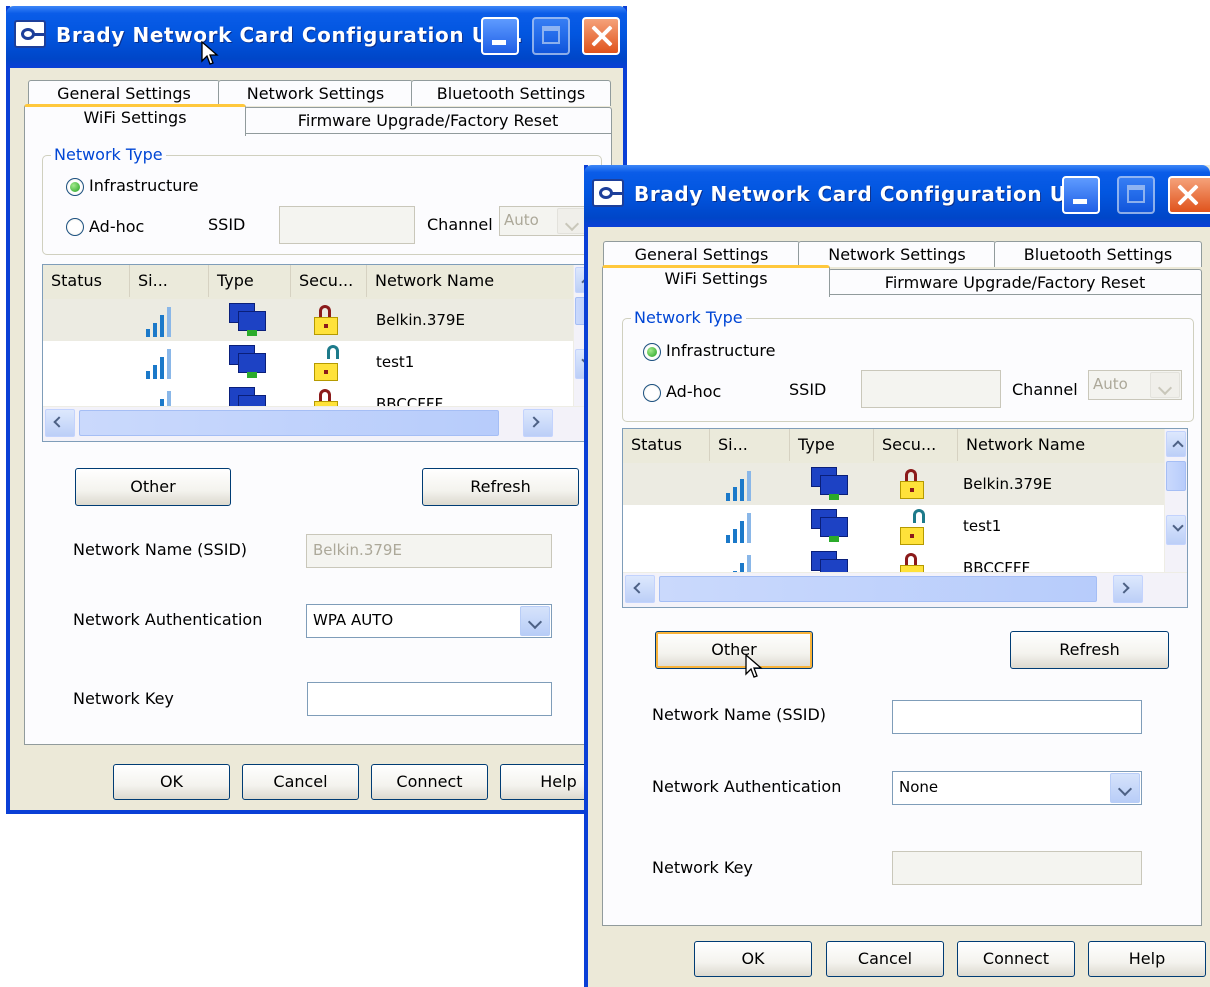 The height and width of the screenshot is (987, 1210). Describe the element at coordinates (1176, 476) in the screenshot. I see `scroll-thumb` at that location.